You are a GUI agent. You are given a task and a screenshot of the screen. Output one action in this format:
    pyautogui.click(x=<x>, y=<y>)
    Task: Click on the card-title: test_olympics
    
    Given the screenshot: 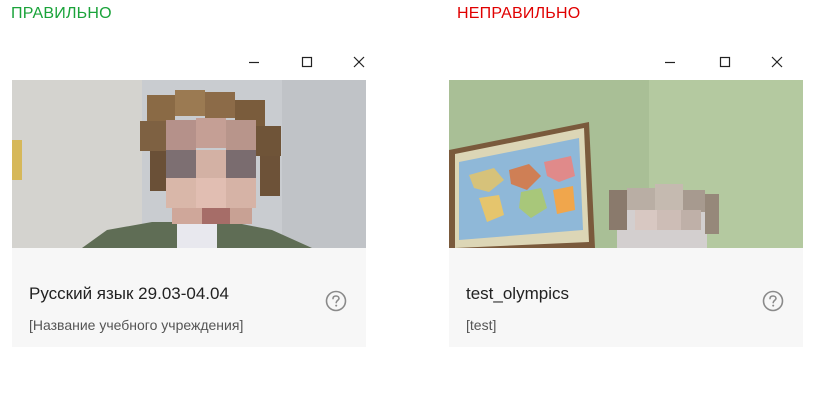 What is the action you would take?
    pyautogui.click(x=517, y=293)
    